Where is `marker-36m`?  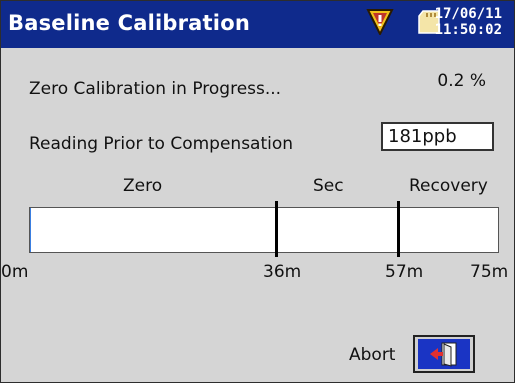 marker-36m is located at coordinates (276, 229).